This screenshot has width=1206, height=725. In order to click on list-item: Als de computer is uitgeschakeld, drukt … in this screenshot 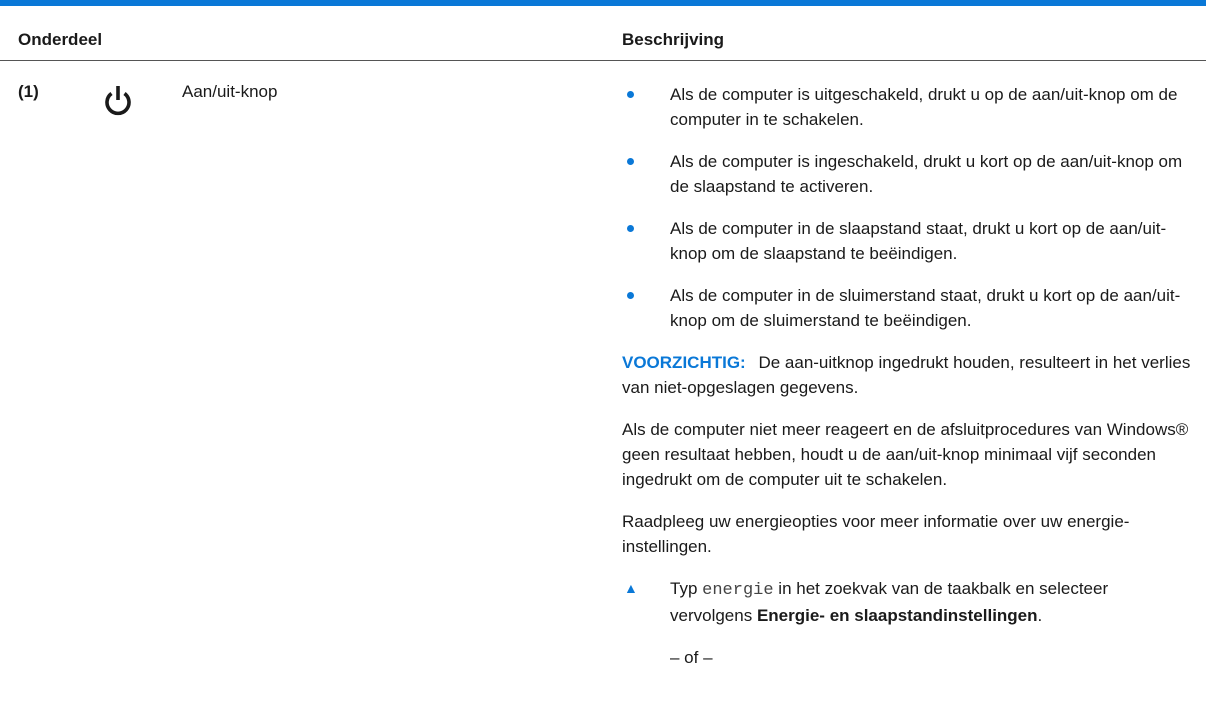, I will do `click(907, 107)`.